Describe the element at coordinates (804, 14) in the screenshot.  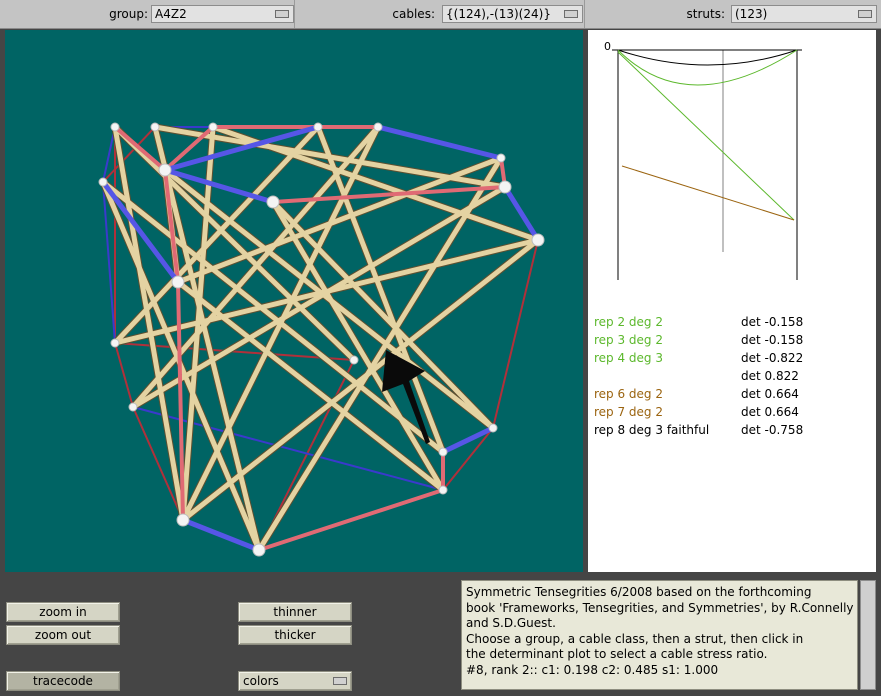
I see `struts-select: (123)` at that location.